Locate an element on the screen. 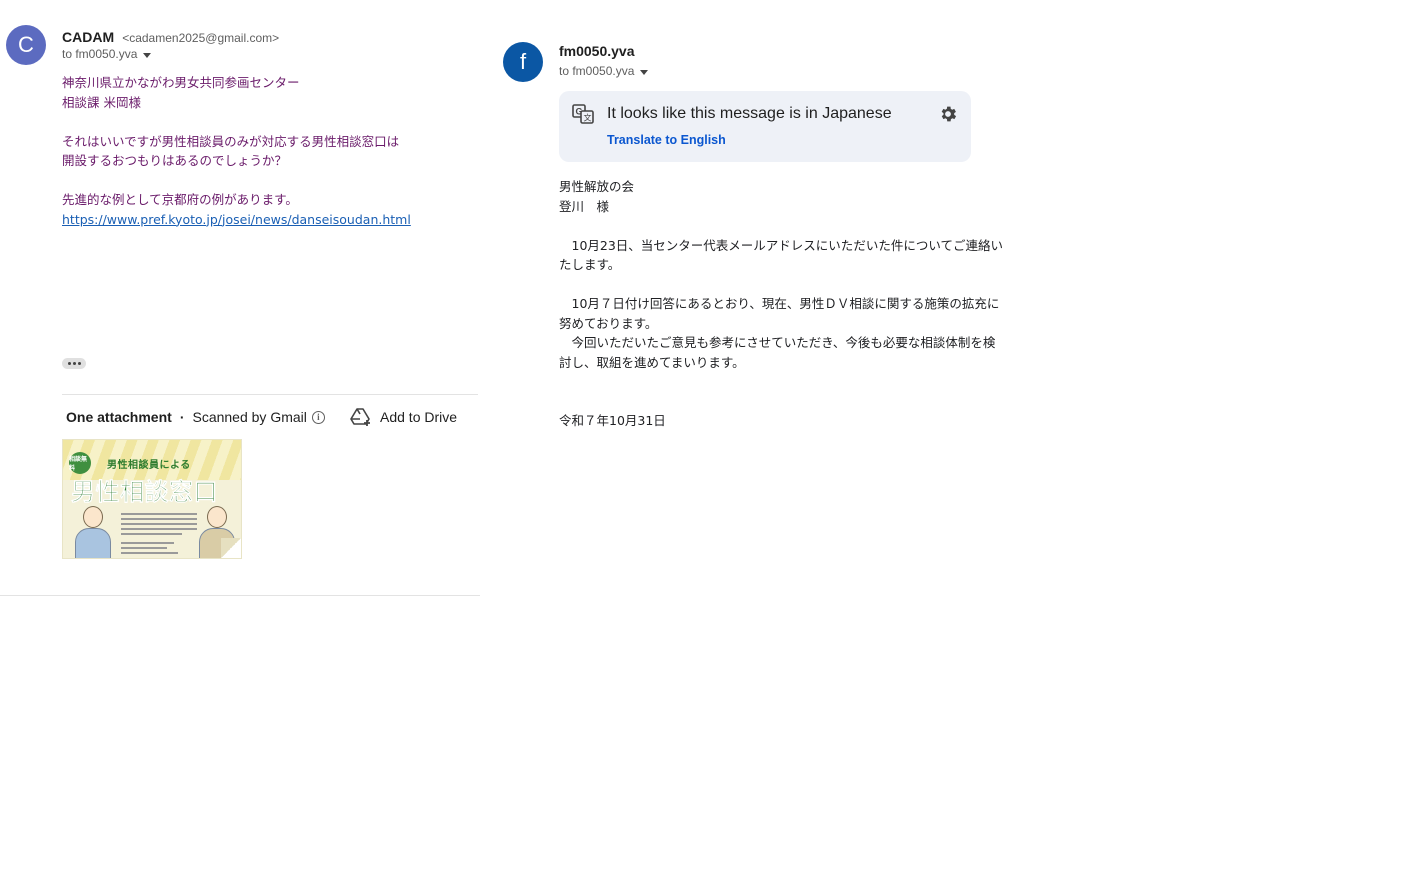 This screenshot has width=1406, height=875. scanned-by-gmail-label: Scanned by Gmail is located at coordinates (249, 417).